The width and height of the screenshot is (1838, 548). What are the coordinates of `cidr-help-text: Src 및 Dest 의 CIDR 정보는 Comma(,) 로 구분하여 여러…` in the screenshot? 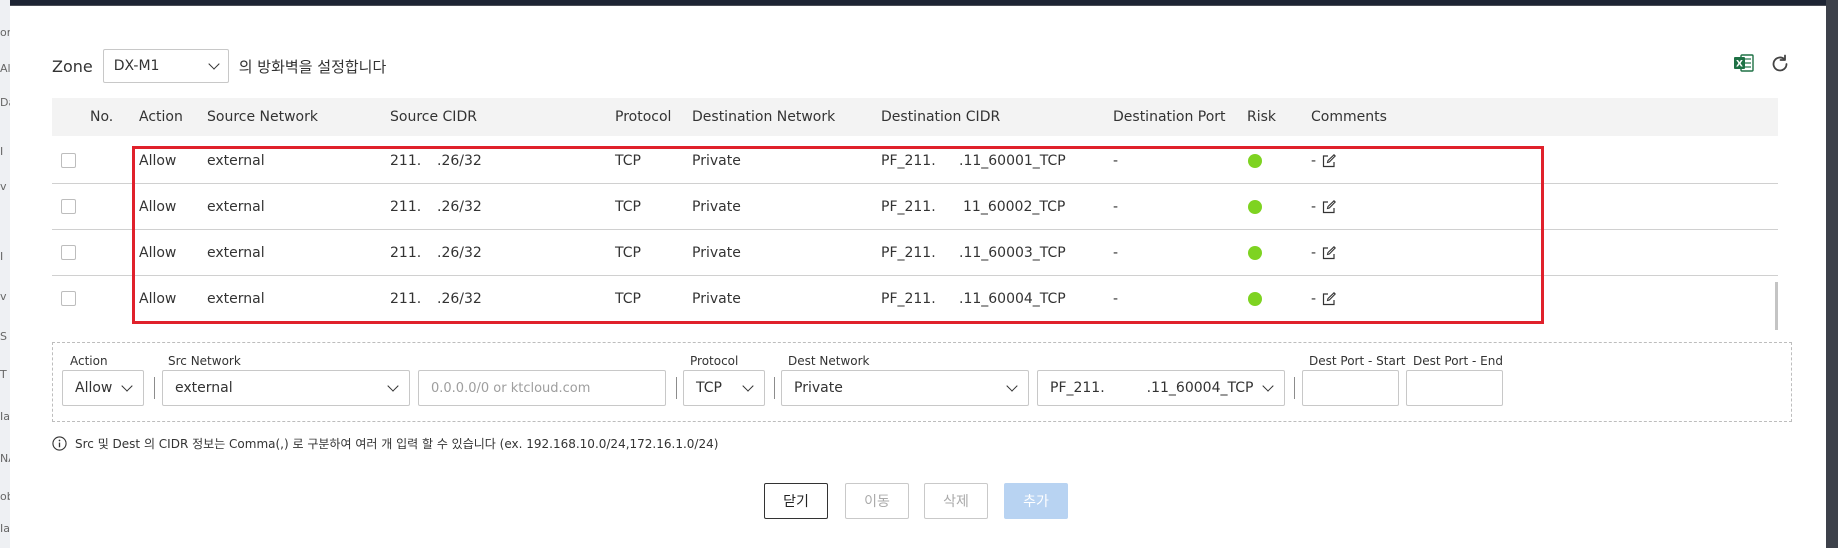 It's located at (397, 443).